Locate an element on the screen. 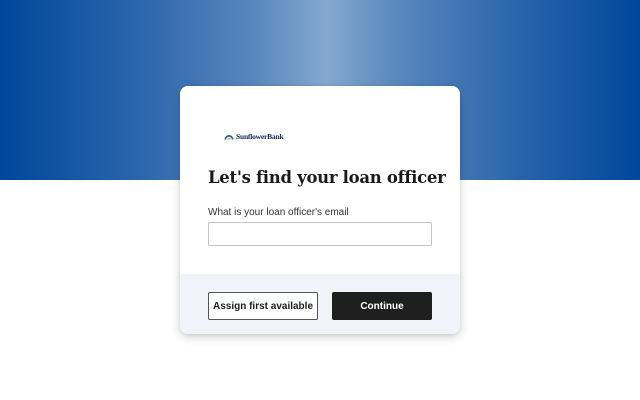  sunflower-logo-icon is located at coordinates (229, 137).